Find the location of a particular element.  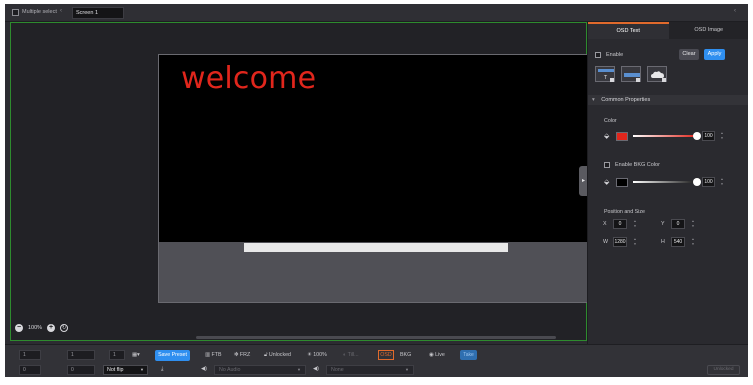

frz-label: FRZ is located at coordinates (245, 355).